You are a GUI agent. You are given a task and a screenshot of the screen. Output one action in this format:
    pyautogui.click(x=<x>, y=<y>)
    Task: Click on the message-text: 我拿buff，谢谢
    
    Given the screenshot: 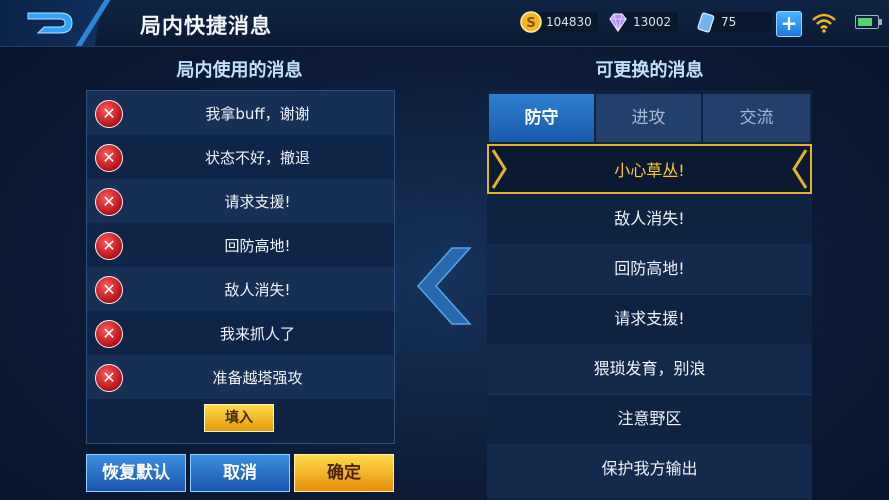 What is the action you would take?
    pyautogui.click(x=257, y=114)
    